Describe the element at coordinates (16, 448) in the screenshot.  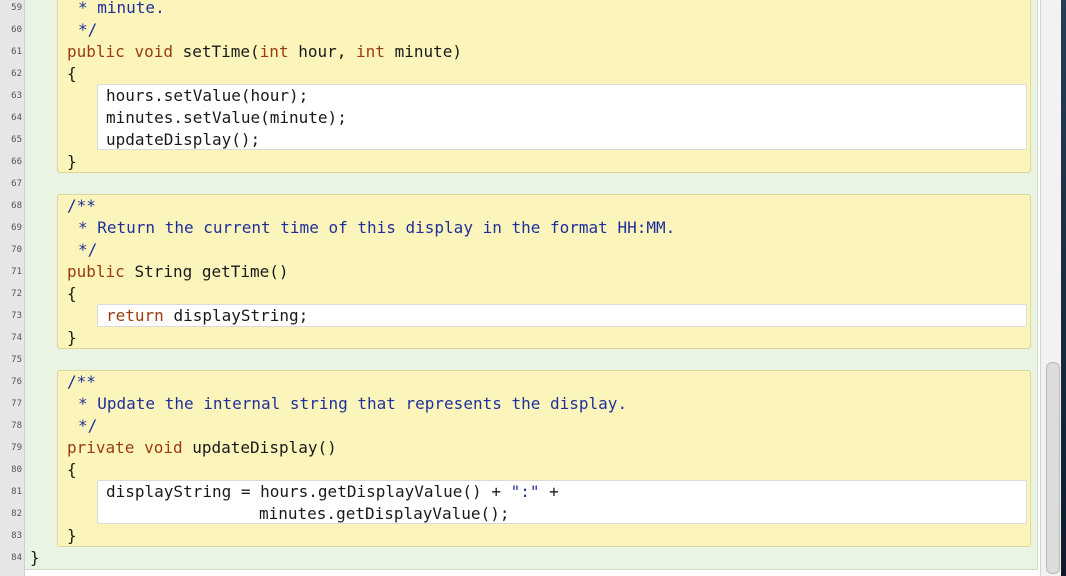
I see `line-number: 79` at that location.